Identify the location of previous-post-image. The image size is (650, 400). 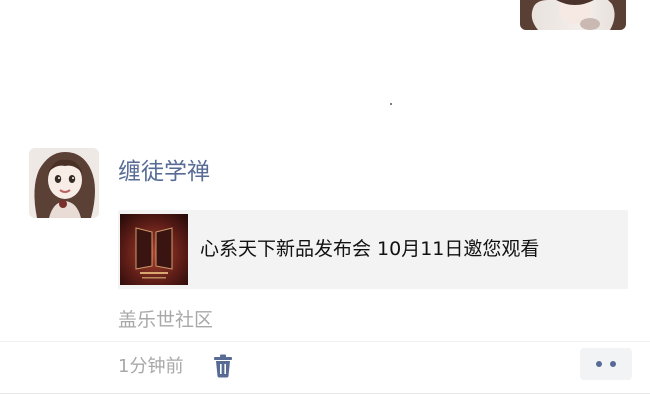
(573, 15).